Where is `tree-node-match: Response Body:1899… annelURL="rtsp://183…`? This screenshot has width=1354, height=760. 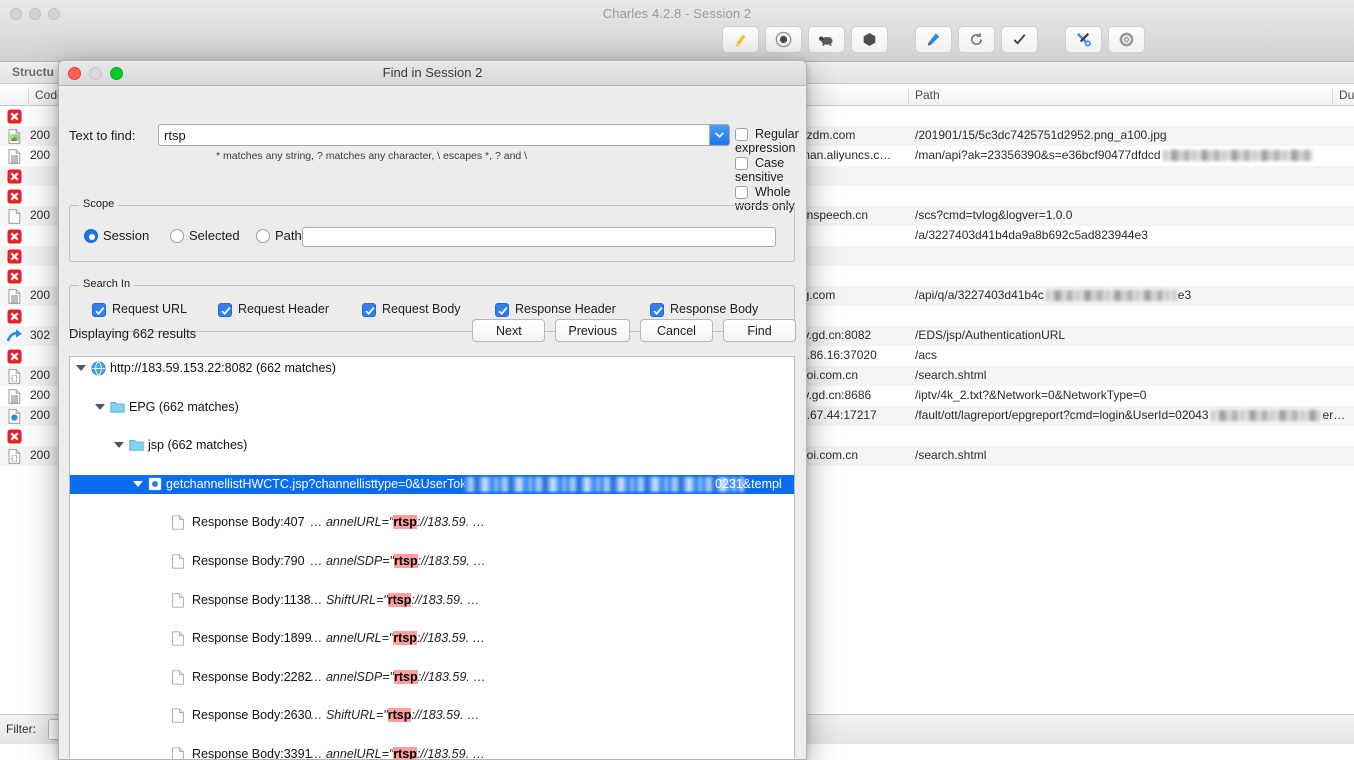 tree-node-match: Response Body:1899… annelURL="rtsp://183… is located at coordinates (432, 638).